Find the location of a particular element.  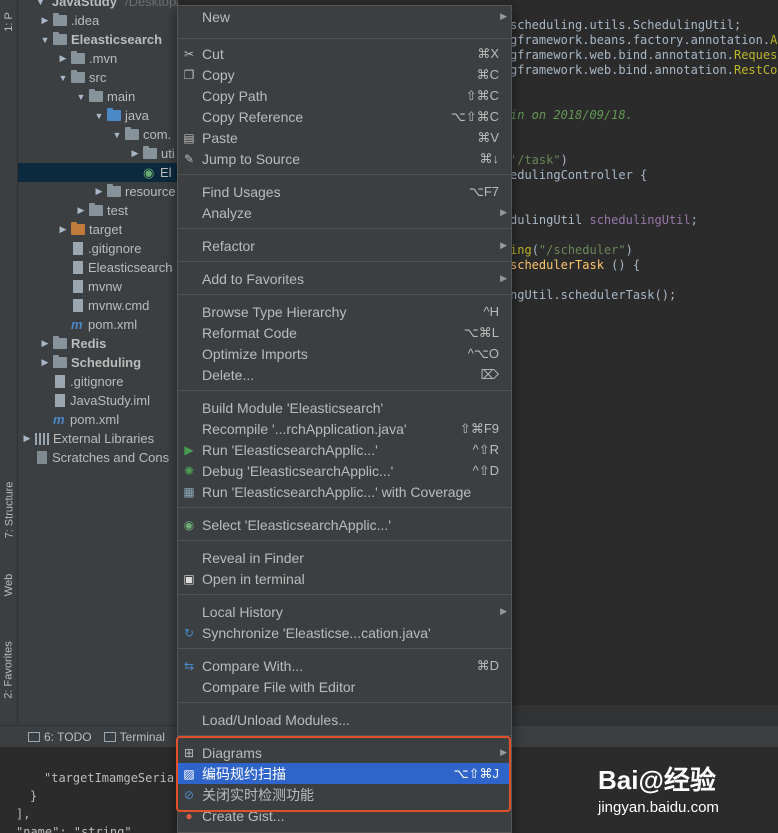

menu-item: Browse Type Hierarchy ^H is located at coordinates (344, 311).